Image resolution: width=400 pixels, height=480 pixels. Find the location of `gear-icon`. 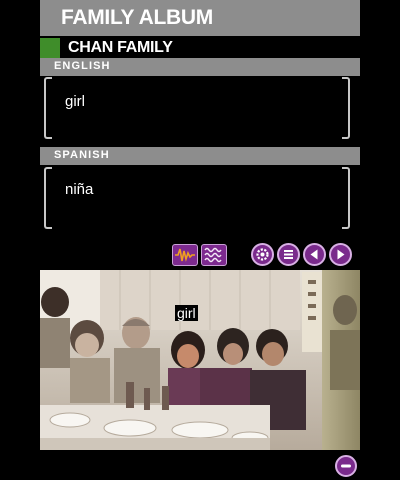

gear-icon is located at coordinates (262, 254).